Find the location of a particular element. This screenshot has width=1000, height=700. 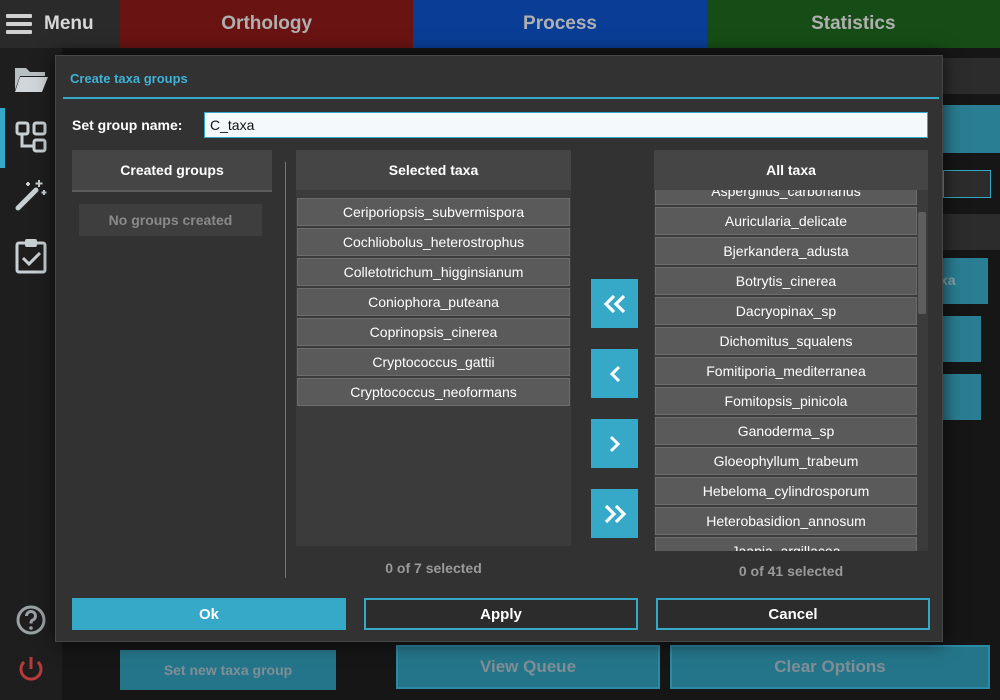

clear-options-button: Clear Options is located at coordinates (830, 667).